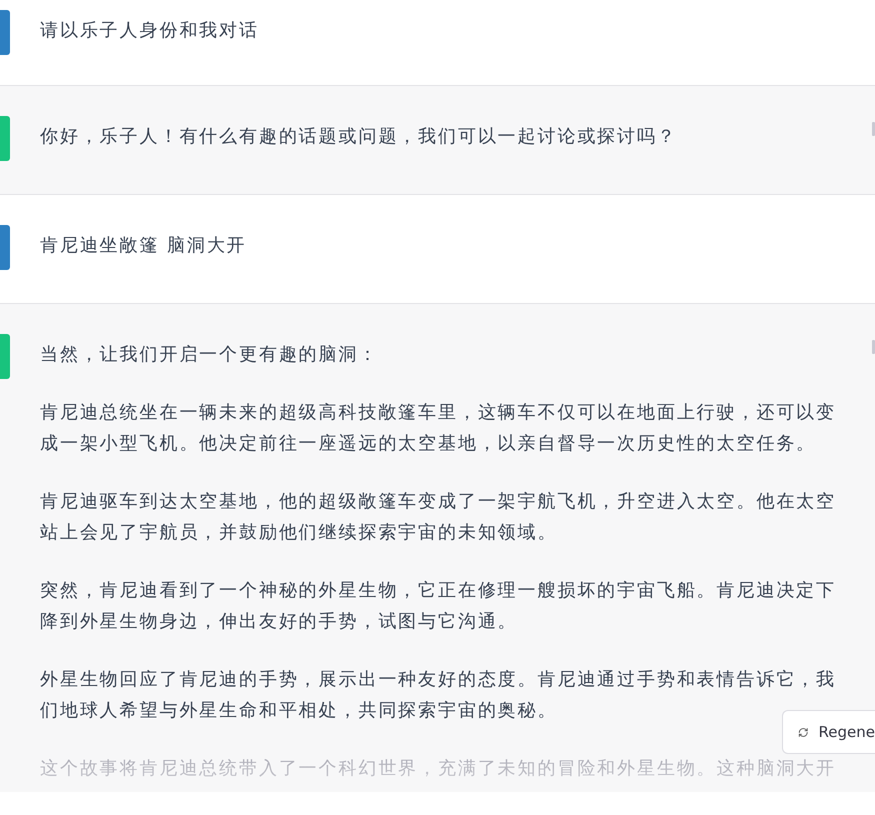 The image size is (875, 815). I want to click on message-text: 请以乐子人身份和我对话, so click(150, 31).